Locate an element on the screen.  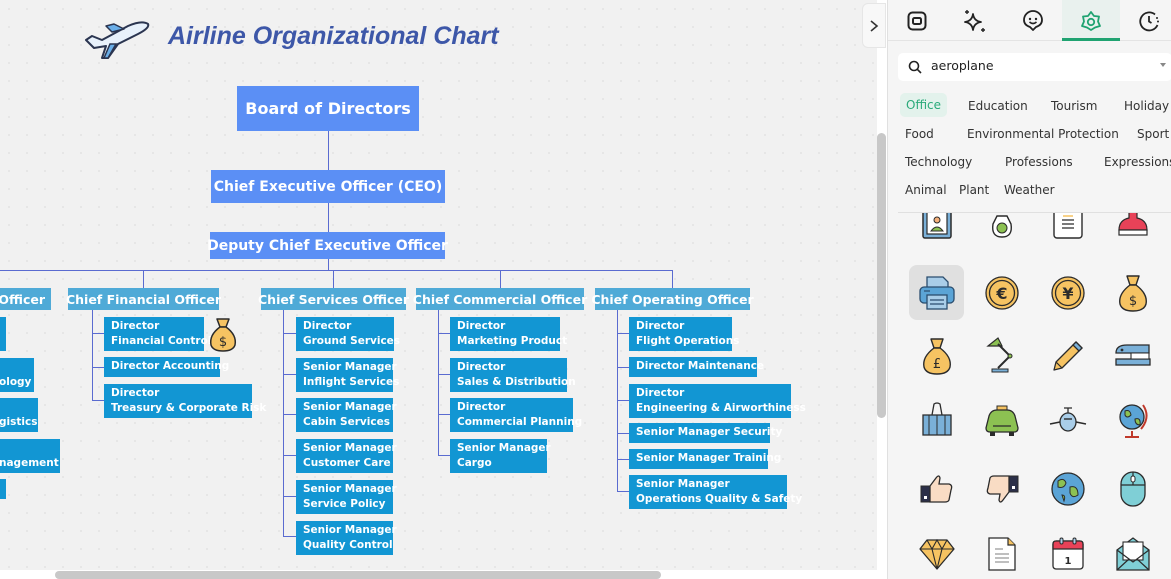
node-partial-item: ology is located at coordinates (17, 375).